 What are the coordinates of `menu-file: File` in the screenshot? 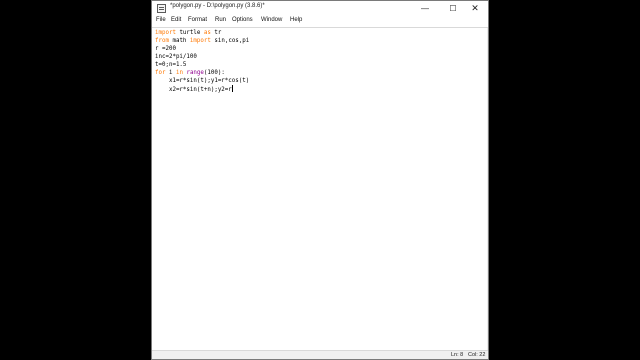 It's located at (161, 20).